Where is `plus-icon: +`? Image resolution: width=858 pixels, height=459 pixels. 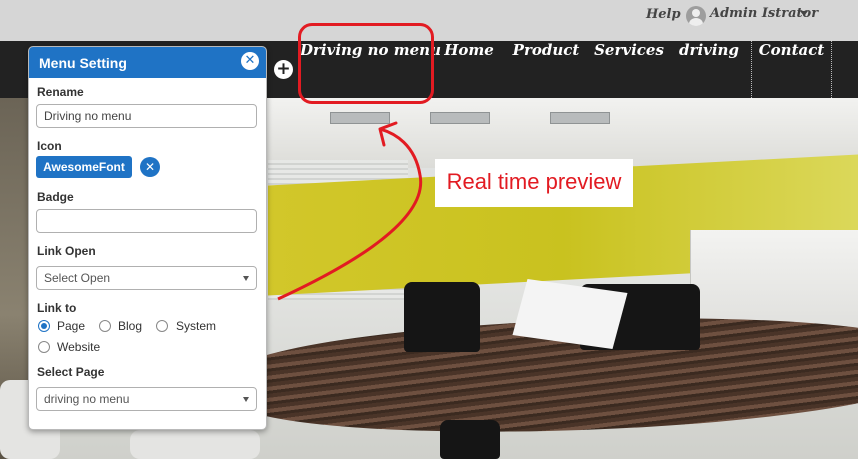 plus-icon: + is located at coordinates (283, 69).